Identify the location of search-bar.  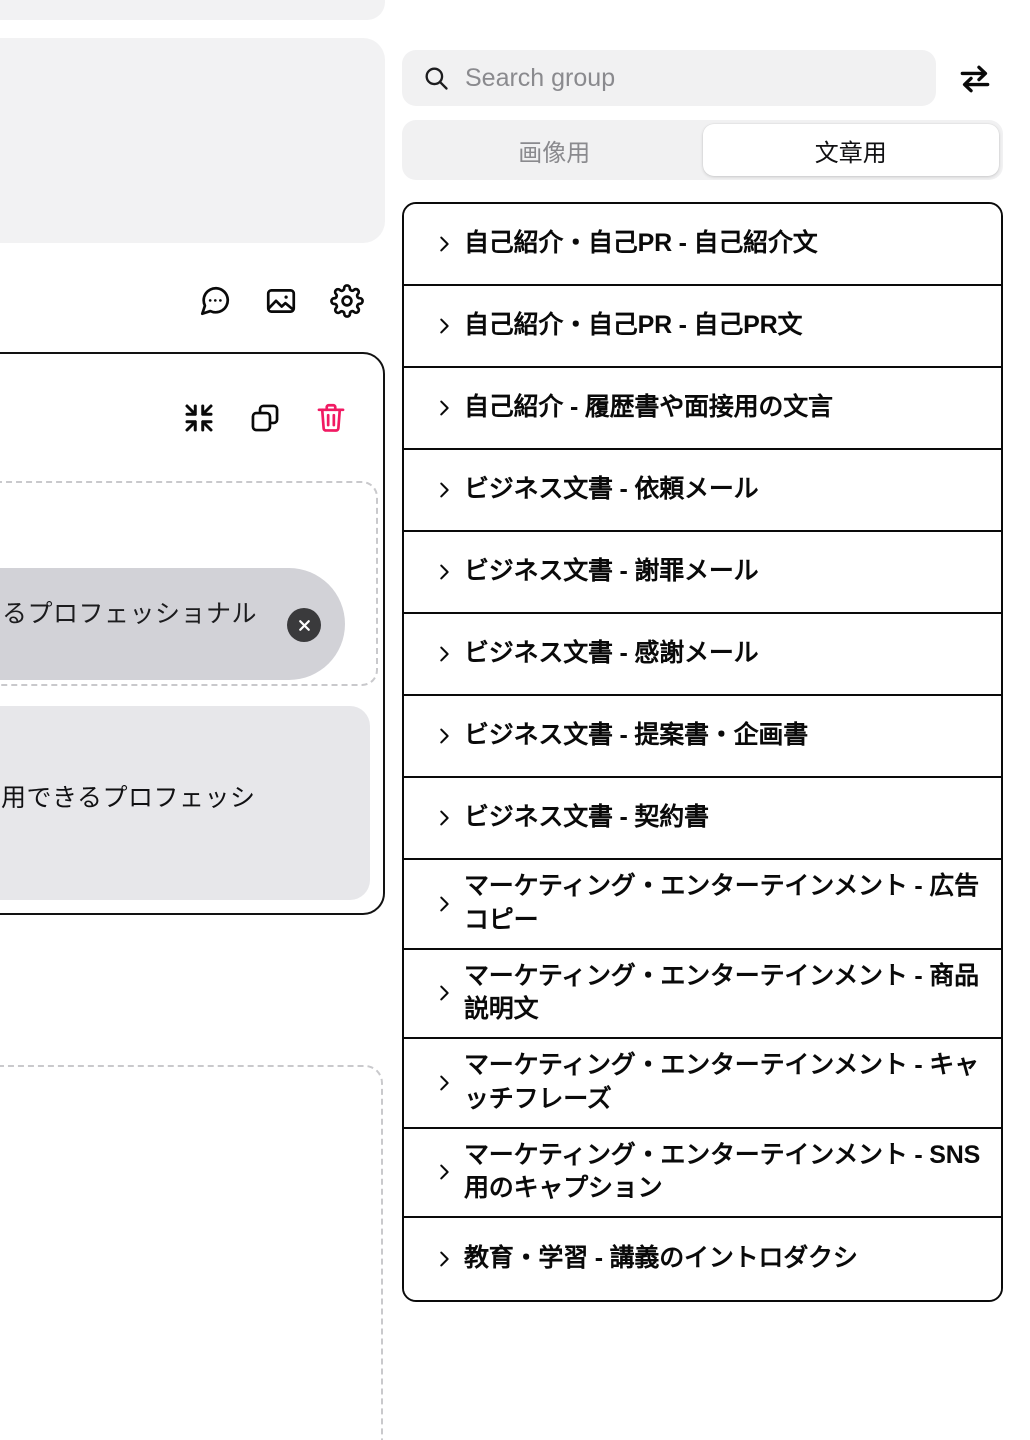
(669, 78).